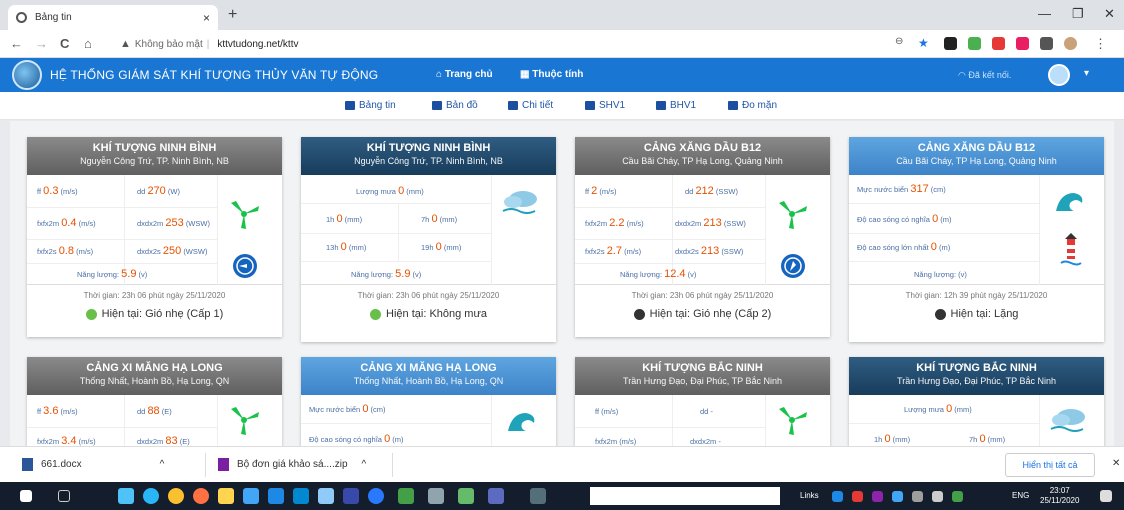  Describe the element at coordinates (1078, 14) in the screenshot. I see `maximize-button: ❐` at that location.